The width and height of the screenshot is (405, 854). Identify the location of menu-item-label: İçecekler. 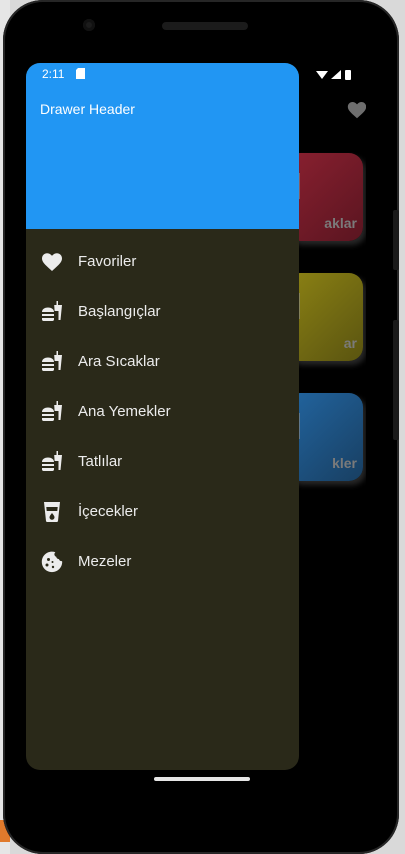
(108, 511).